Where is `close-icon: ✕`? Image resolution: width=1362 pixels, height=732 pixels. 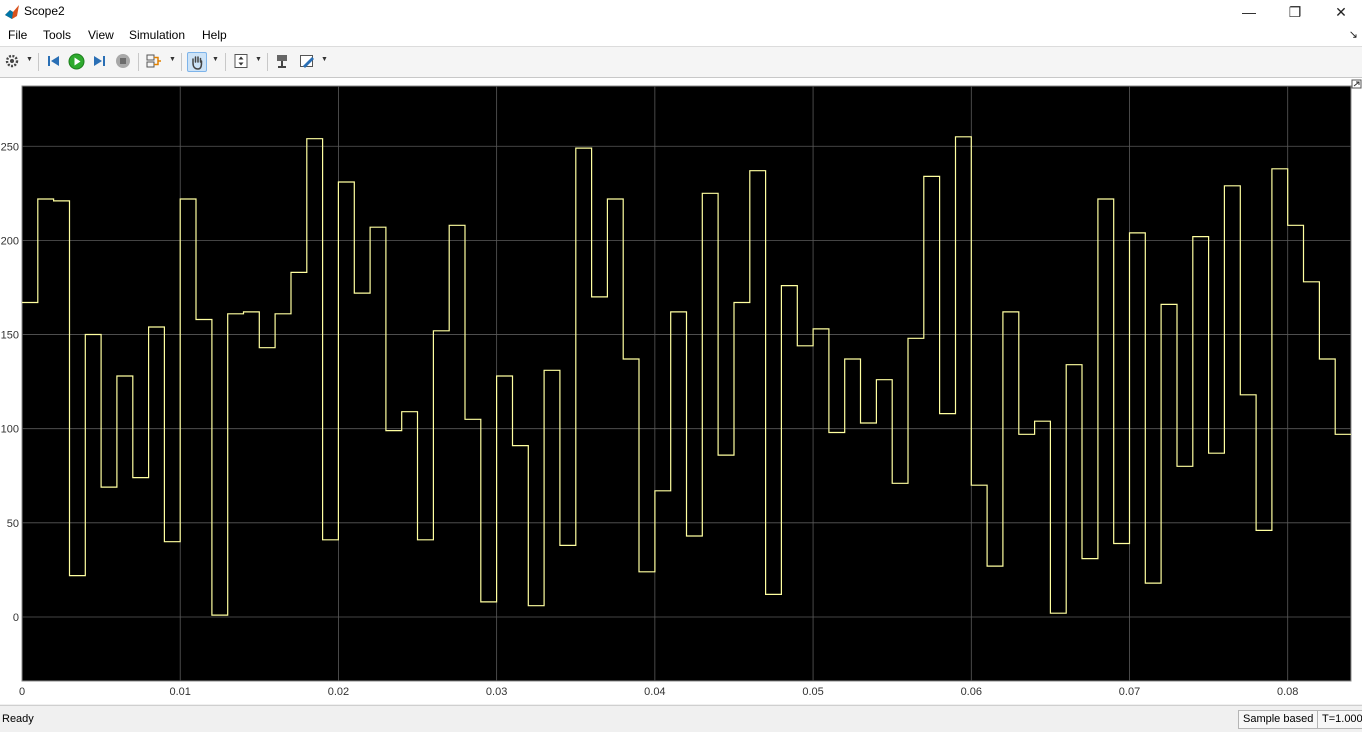 close-icon: ✕ is located at coordinates (1341, 11).